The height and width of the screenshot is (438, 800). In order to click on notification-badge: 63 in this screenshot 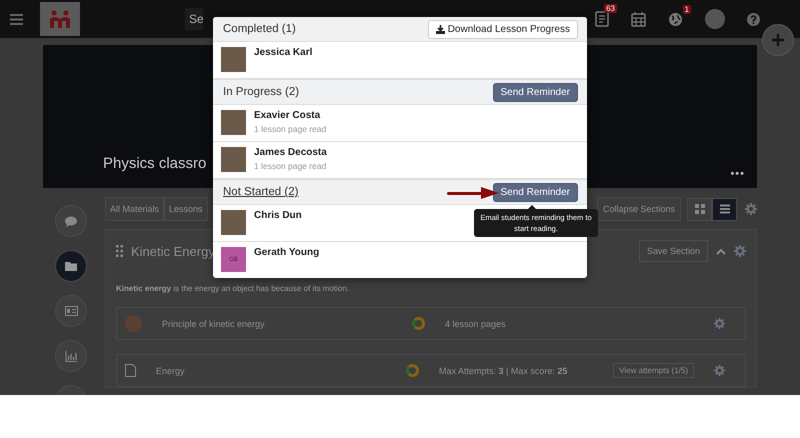, I will do `click(610, 8)`.